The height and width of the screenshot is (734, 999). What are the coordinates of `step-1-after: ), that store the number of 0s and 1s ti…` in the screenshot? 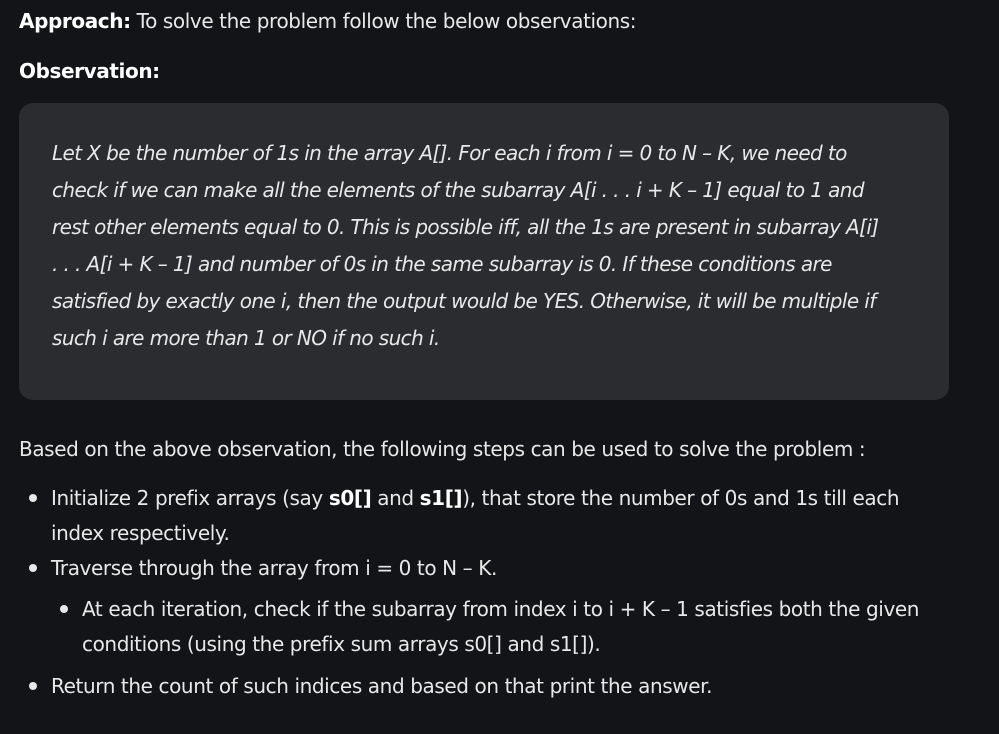 It's located at (681, 498).